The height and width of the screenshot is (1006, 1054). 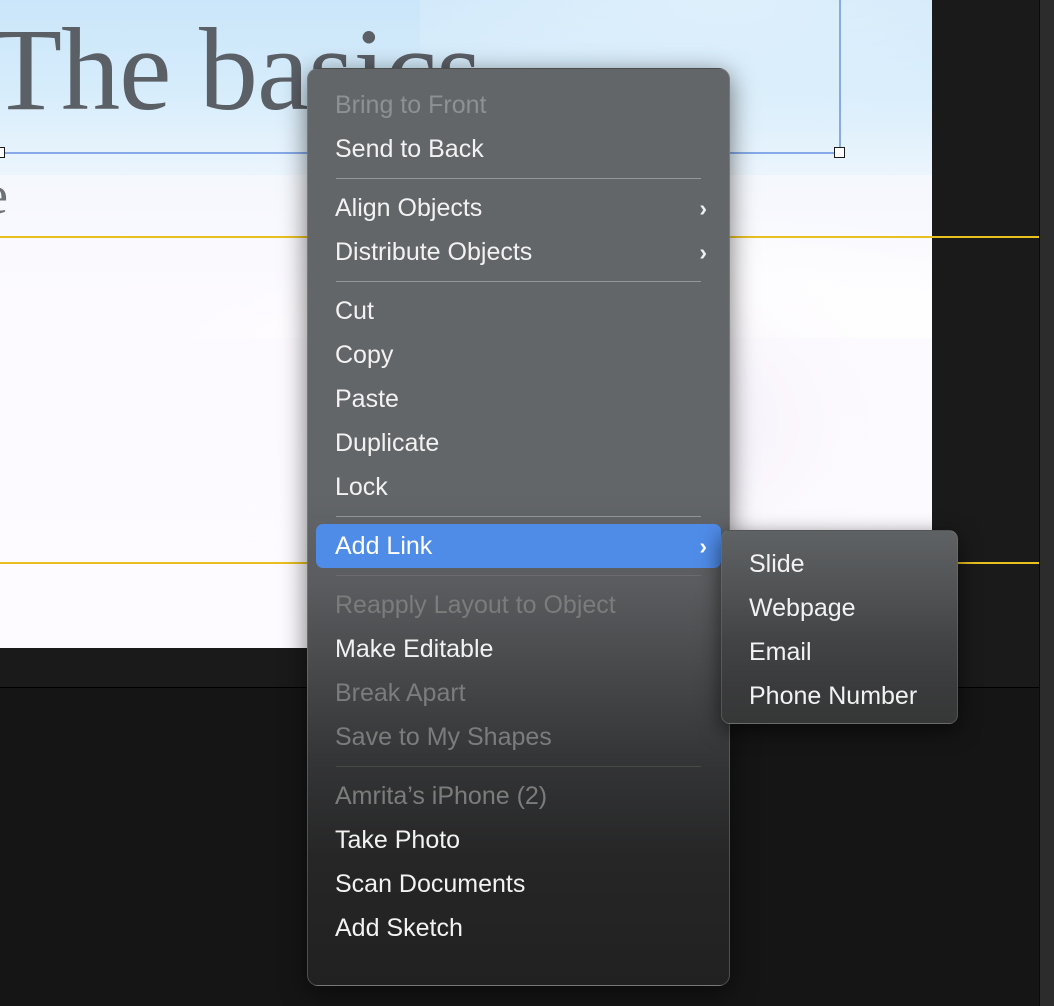 I want to click on menu-item-save-to-my-shapes: Save to My Shapes, so click(x=518, y=737).